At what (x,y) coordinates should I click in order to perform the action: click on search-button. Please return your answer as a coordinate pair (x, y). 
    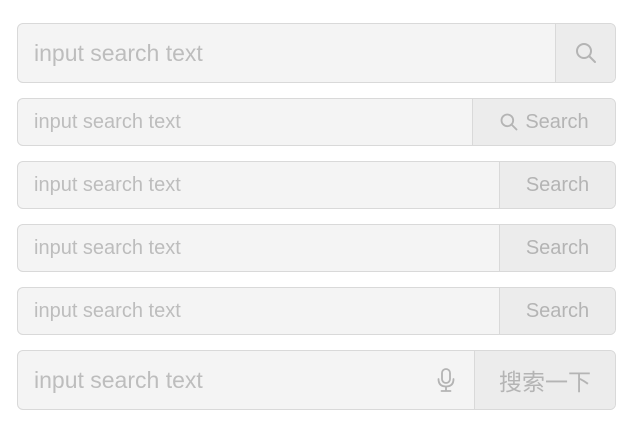
    Looking at the image, I should click on (585, 53).